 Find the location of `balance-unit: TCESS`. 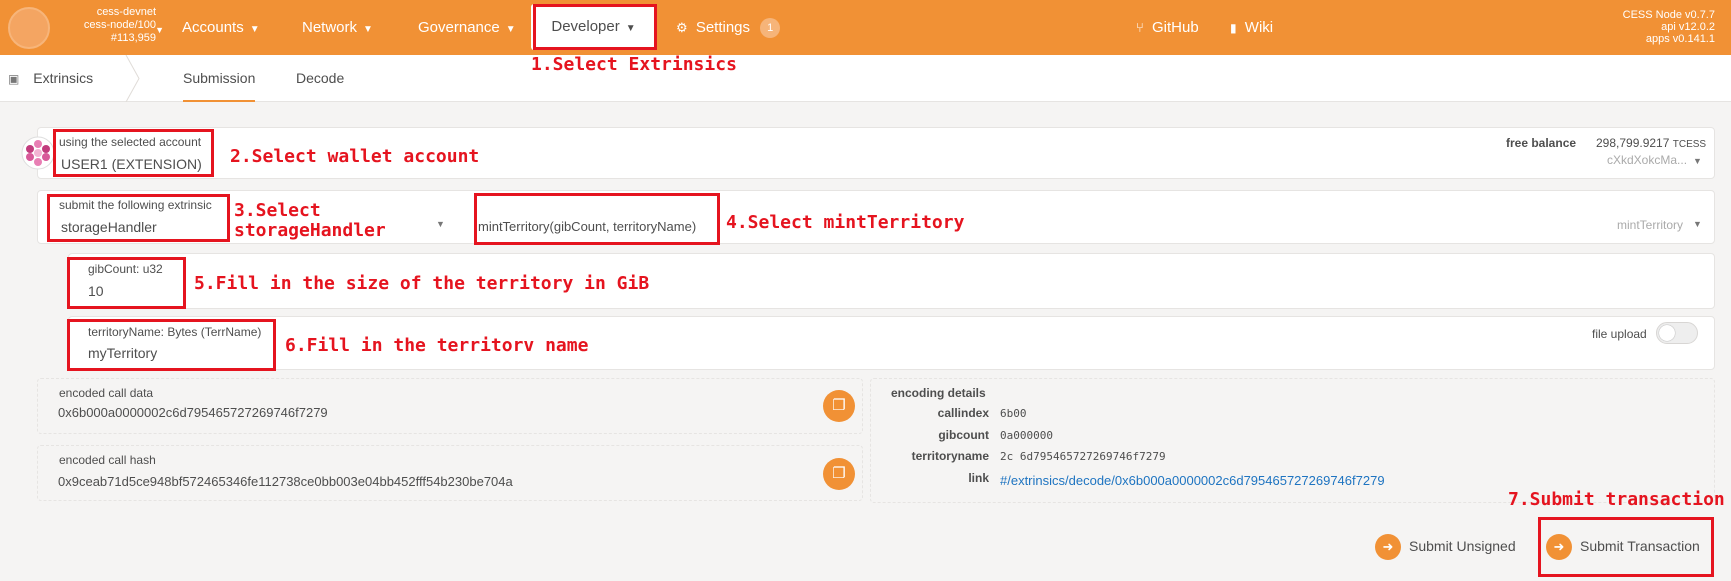

balance-unit: TCESS is located at coordinates (1689, 144).